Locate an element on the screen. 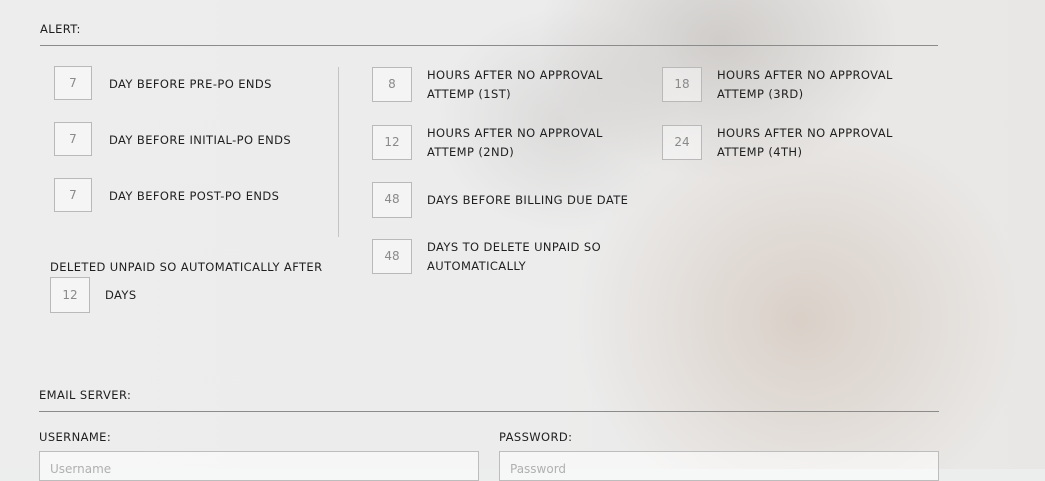 The height and width of the screenshot is (481, 1045). approval-4th-label-line2: ATTEMP (4TH) is located at coordinates (760, 152).